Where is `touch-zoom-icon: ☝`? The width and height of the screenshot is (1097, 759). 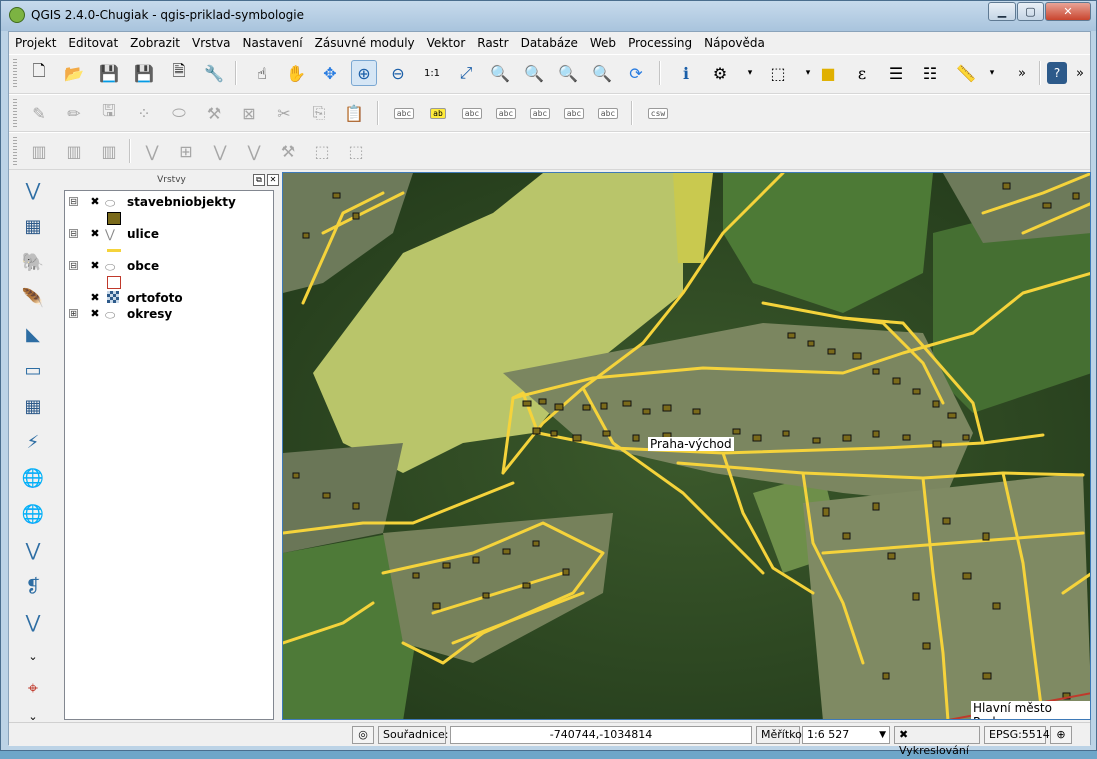 touch-zoom-icon: ☝ is located at coordinates (262, 73).